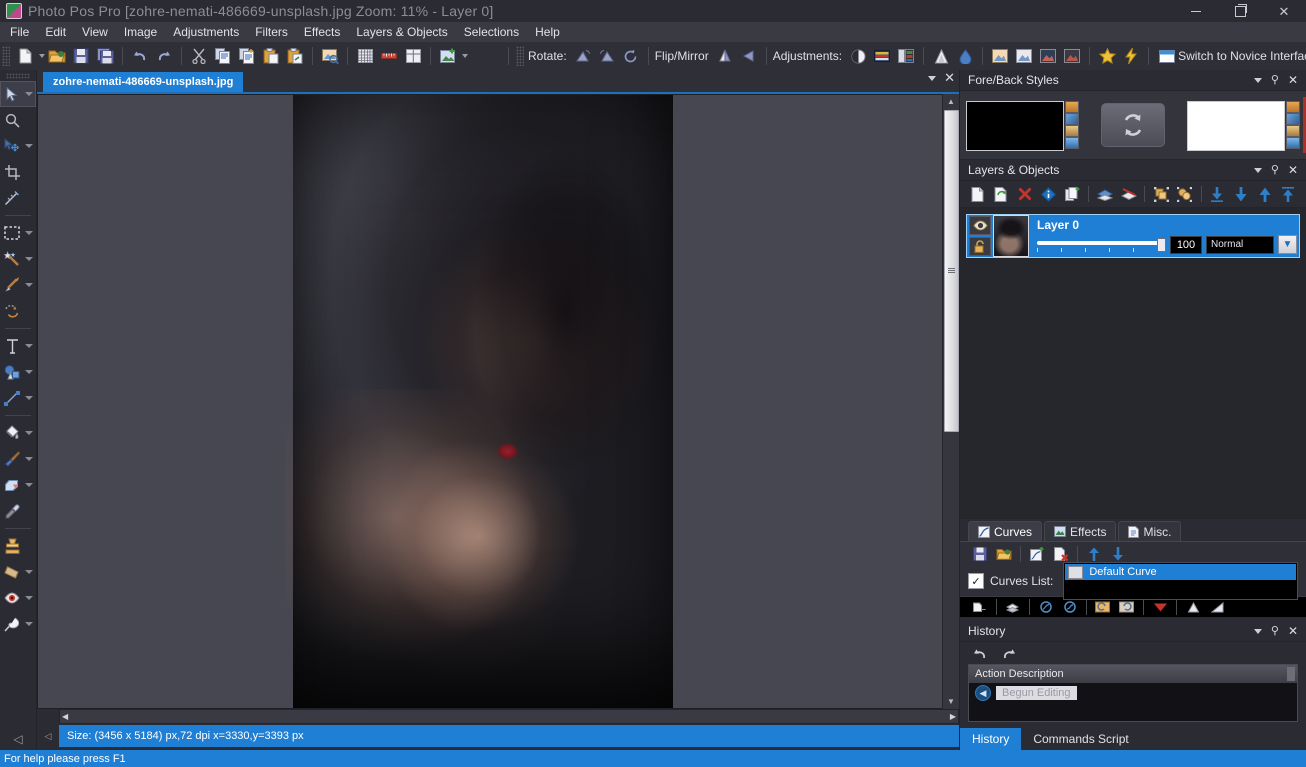  Describe the element at coordinates (980, 554) in the screenshot. I see `save-curve-icon` at that location.